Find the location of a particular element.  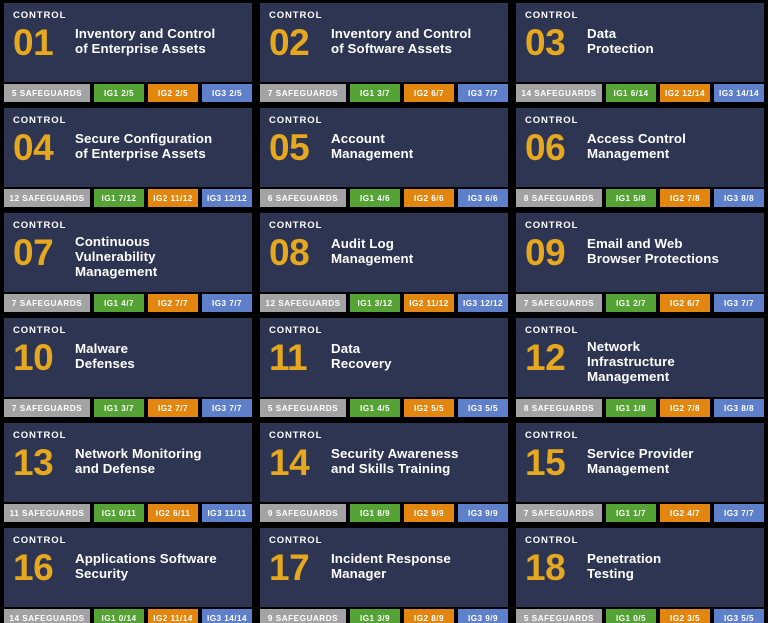

ig2-badge: IG2 6/11 is located at coordinates (173, 513).